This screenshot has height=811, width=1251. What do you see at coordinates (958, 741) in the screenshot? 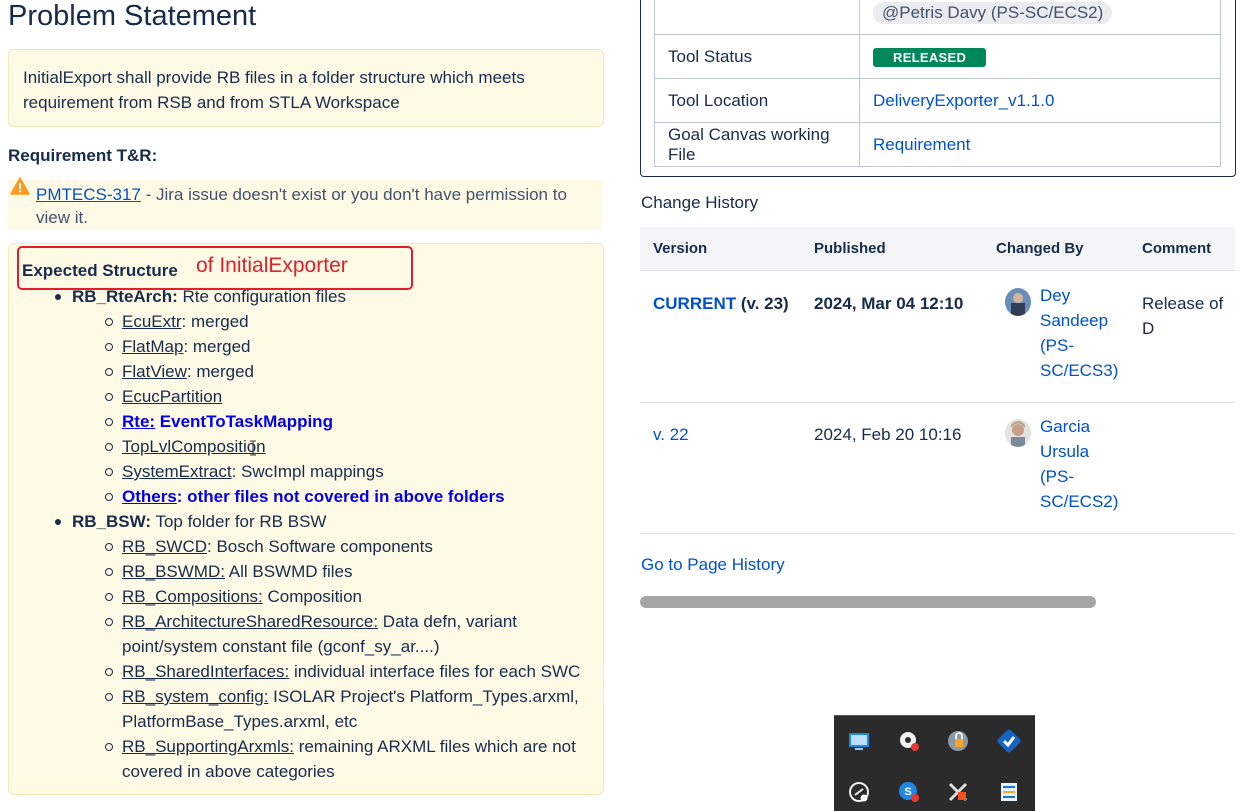
I see `lock-icon` at bounding box center [958, 741].